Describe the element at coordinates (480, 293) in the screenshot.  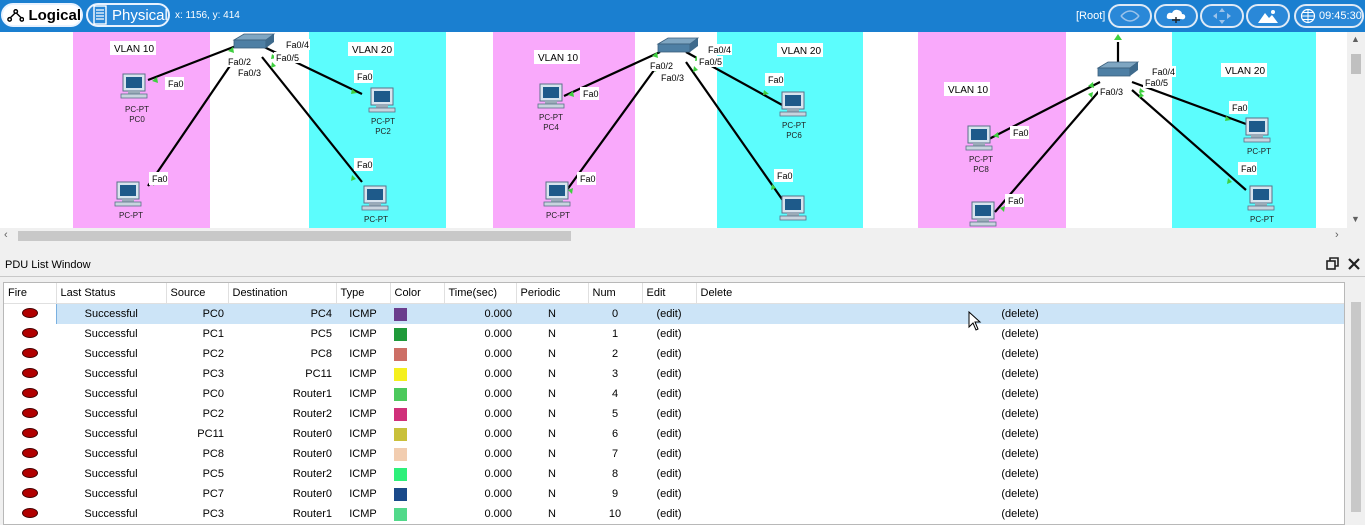
I see `column-header: Time(sec)` at that location.